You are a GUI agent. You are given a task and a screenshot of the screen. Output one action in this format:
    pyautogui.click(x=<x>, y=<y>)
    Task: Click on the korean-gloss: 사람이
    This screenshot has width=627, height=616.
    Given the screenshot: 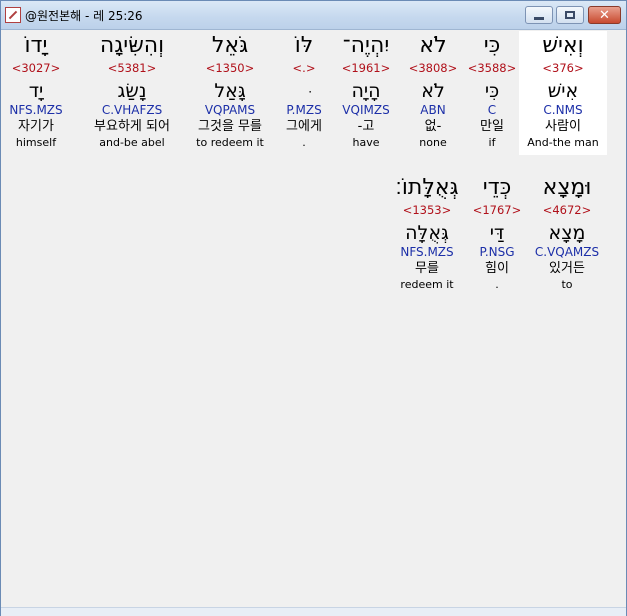 What is the action you would take?
    pyautogui.click(x=563, y=126)
    